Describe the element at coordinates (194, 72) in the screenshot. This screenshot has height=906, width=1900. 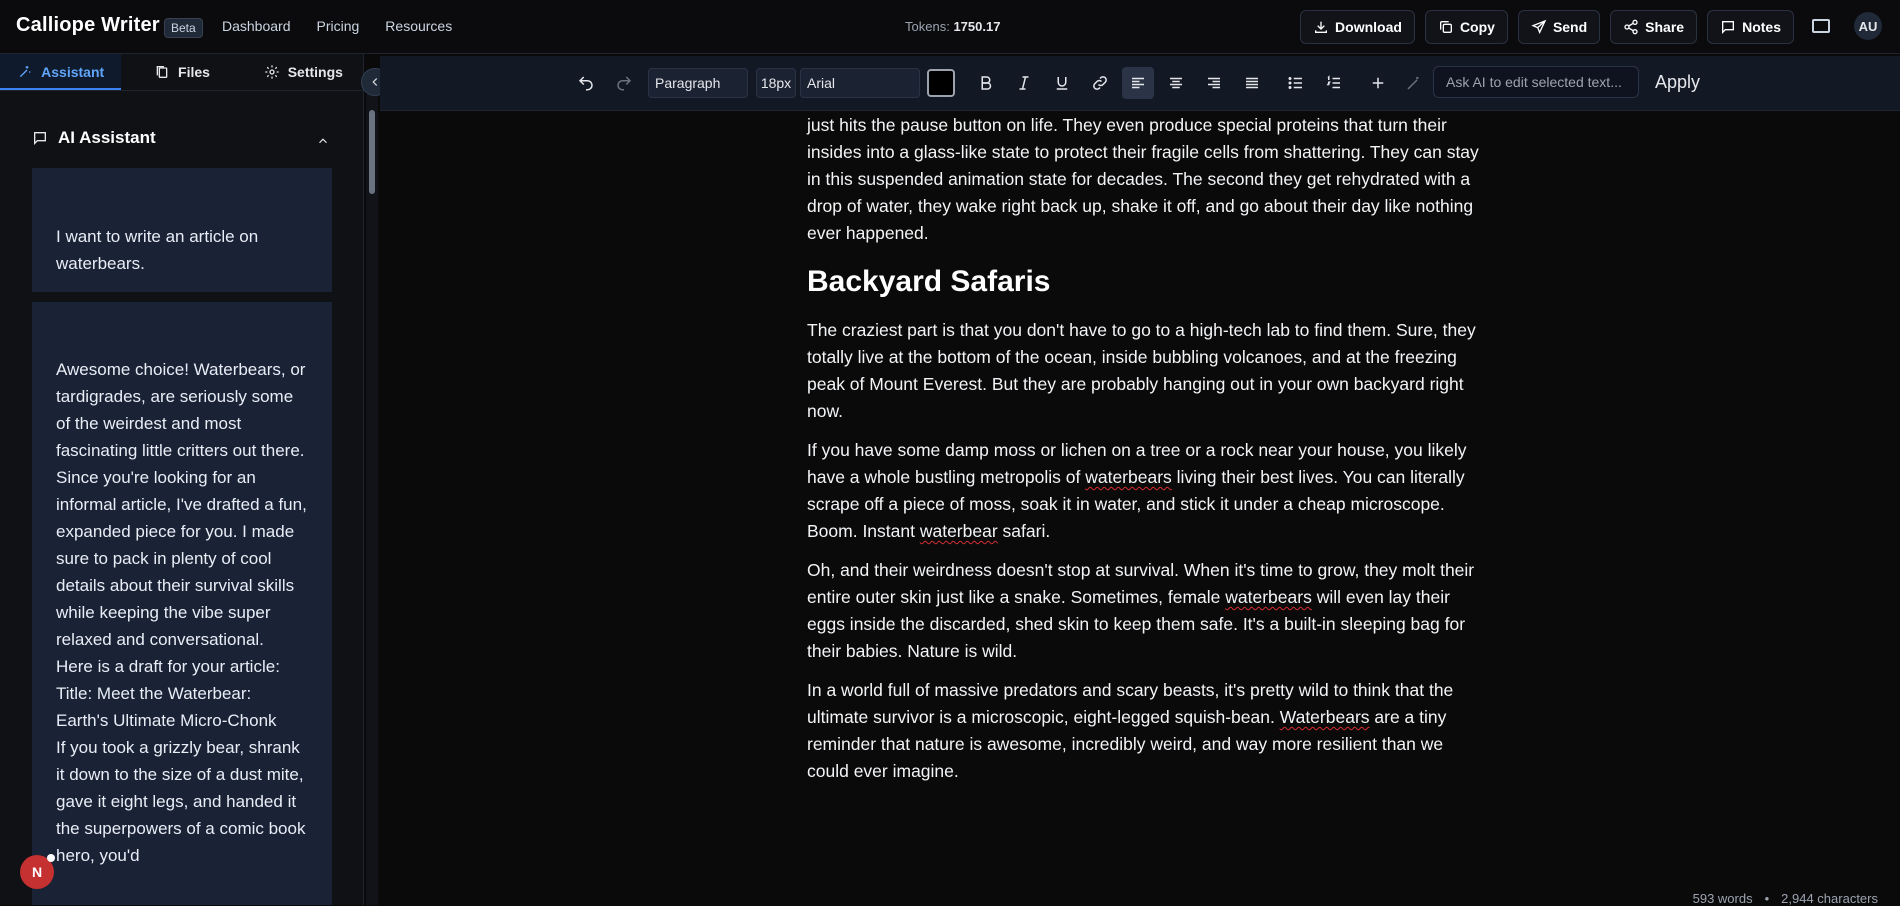
I see `tab-files-label: Files` at that location.